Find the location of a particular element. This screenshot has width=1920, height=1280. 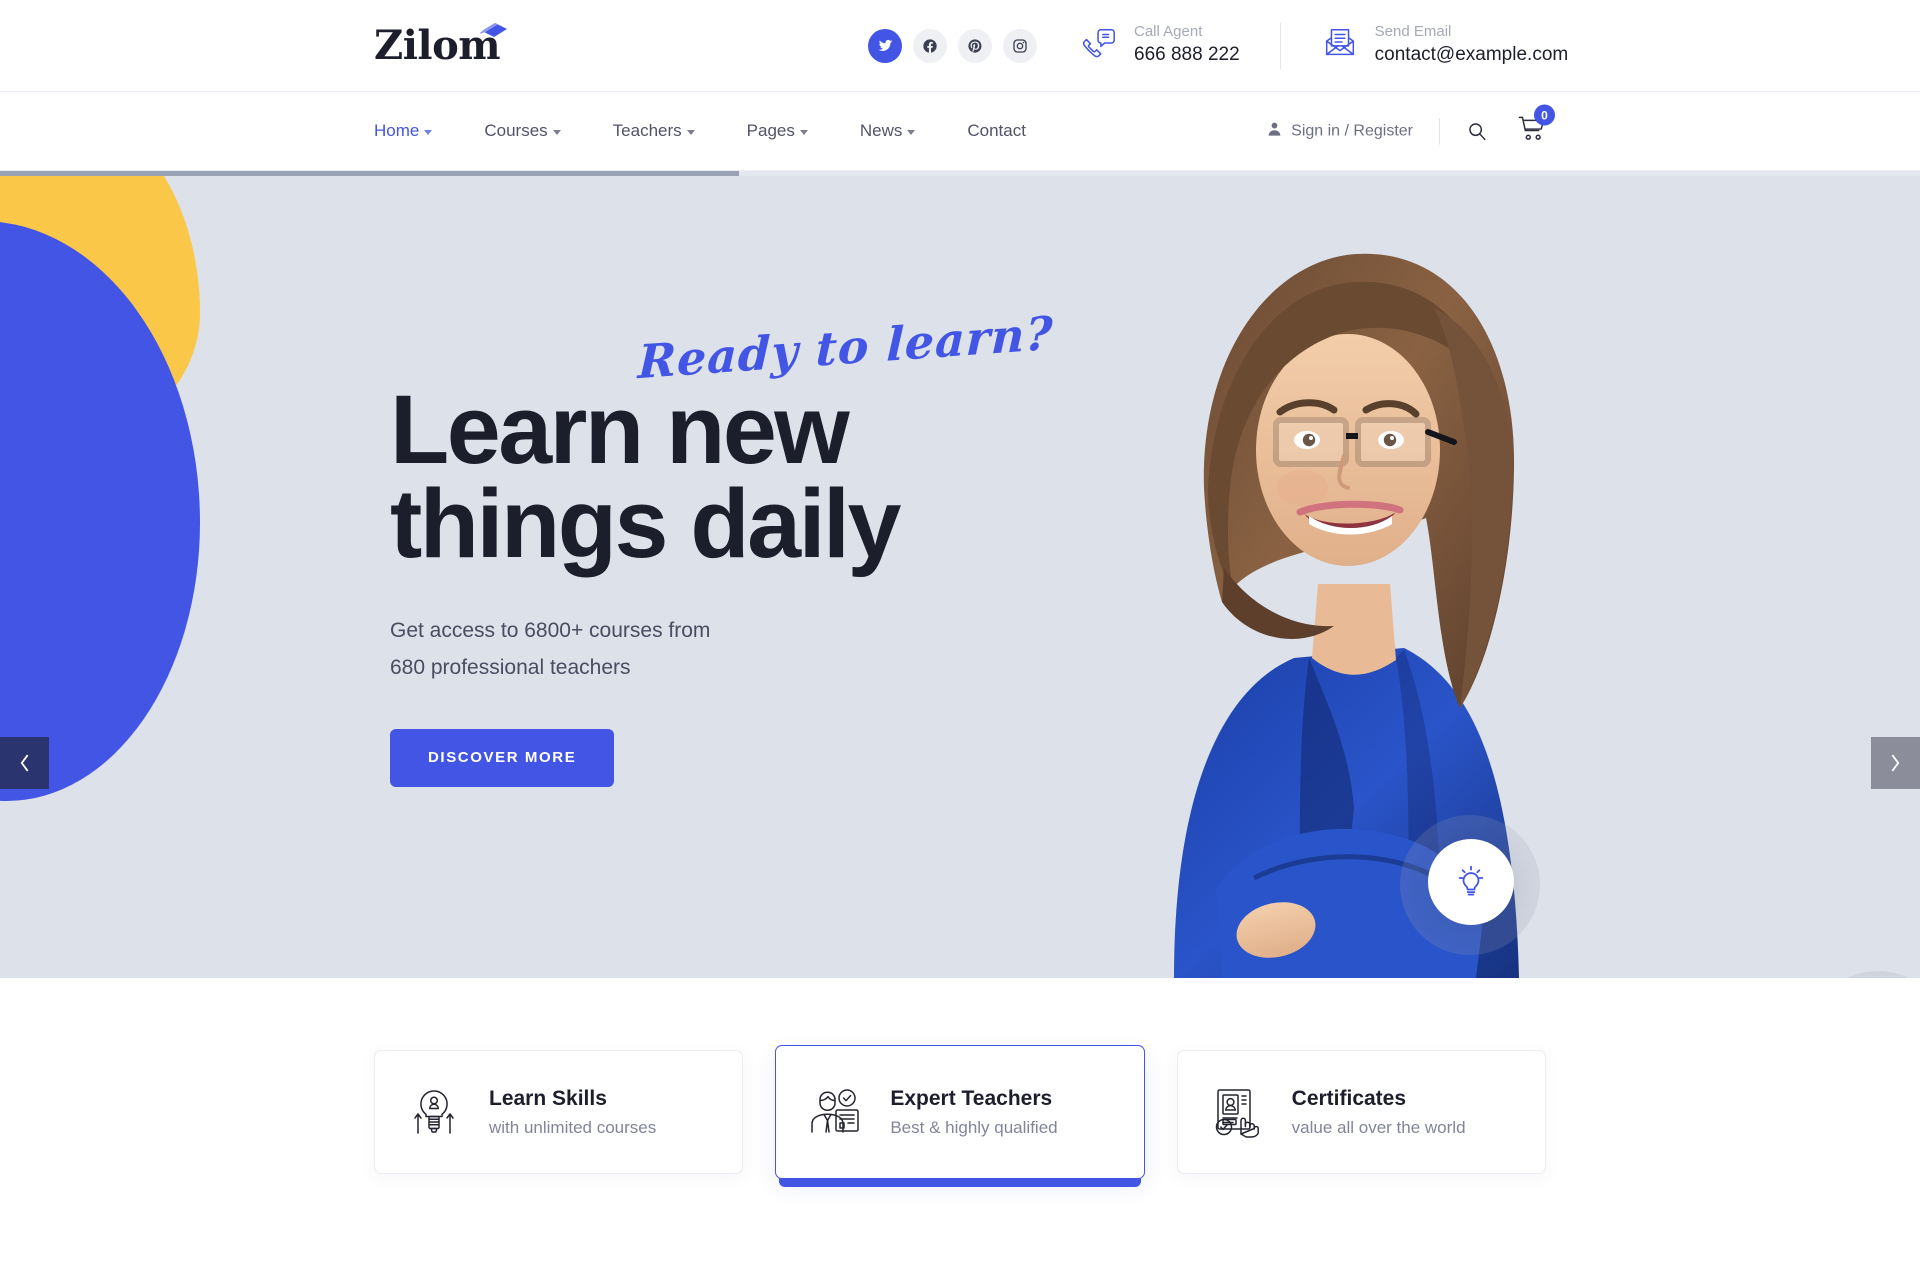

social-link-pinterest is located at coordinates (975, 45).